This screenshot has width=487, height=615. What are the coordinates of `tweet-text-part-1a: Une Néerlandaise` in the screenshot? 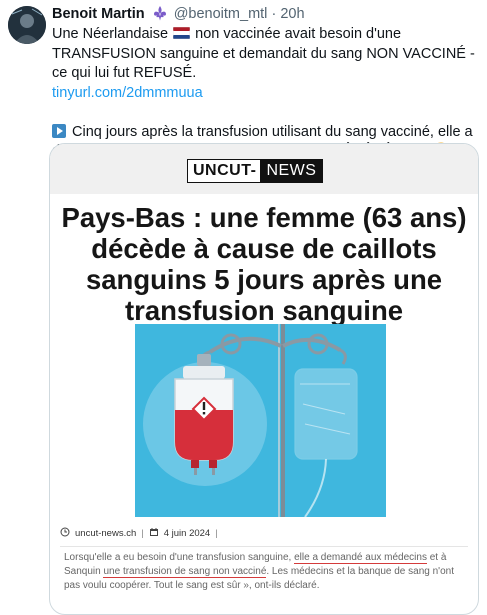 It's located at (110, 34).